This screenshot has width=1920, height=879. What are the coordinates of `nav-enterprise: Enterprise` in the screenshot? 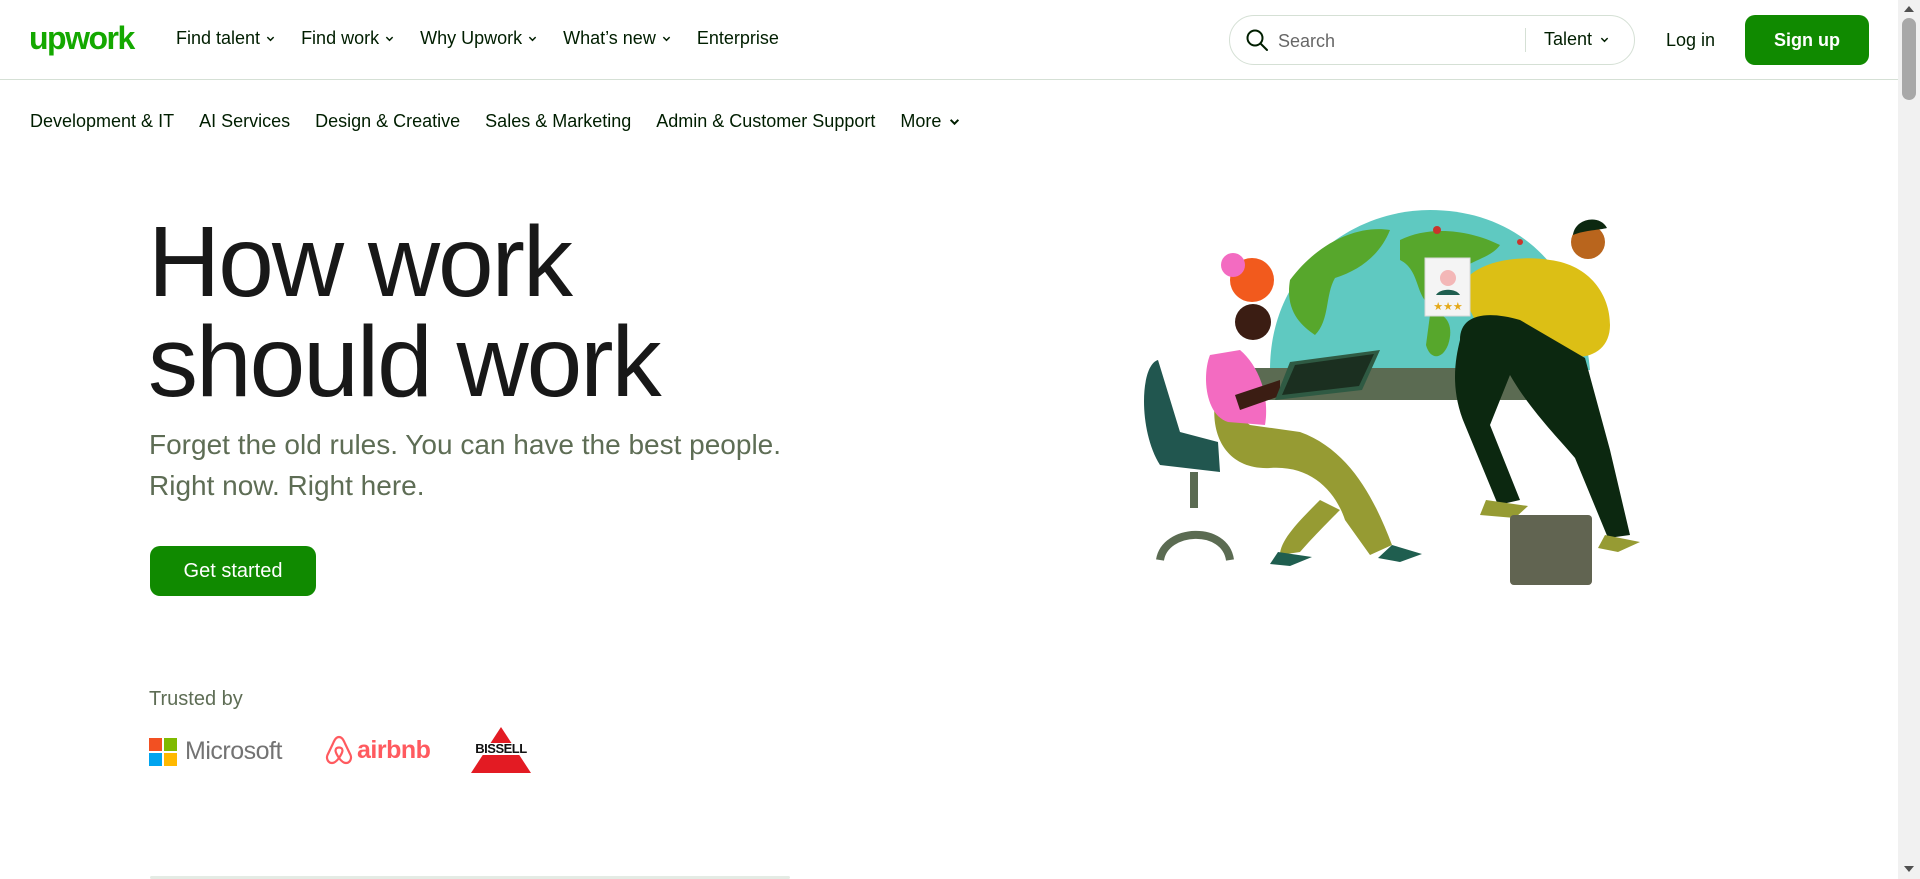 It's located at (738, 38).